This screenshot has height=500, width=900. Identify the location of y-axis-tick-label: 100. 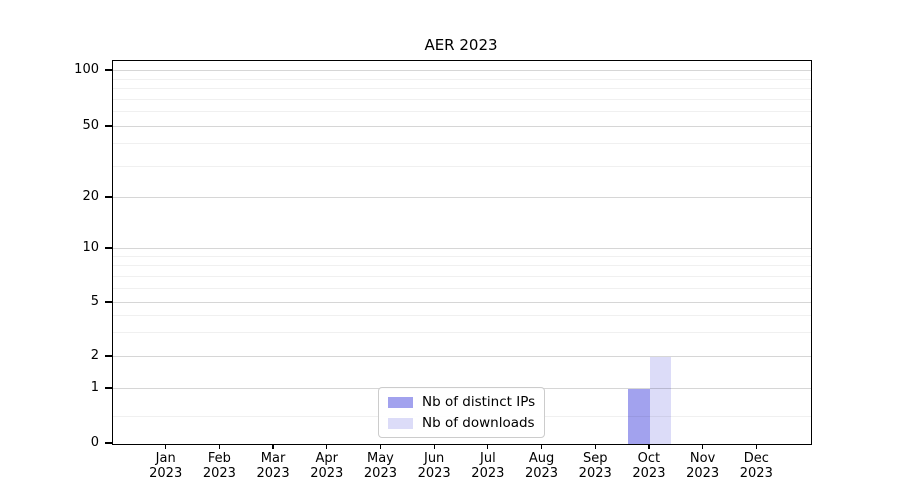
(86, 69).